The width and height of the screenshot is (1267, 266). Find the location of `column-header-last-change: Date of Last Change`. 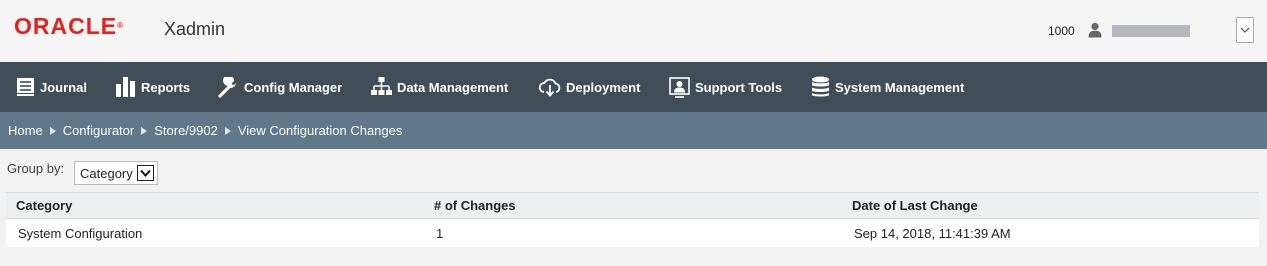

column-header-last-change: Date of Last Change is located at coordinates (915, 205).